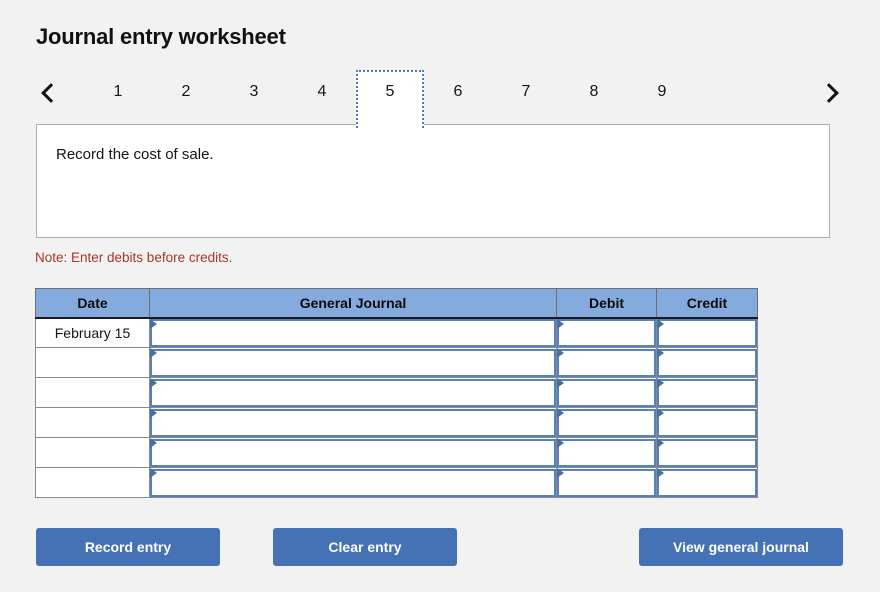 This screenshot has height=592, width=880. What do you see at coordinates (186, 93) in the screenshot?
I see `tab-2: 2` at bounding box center [186, 93].